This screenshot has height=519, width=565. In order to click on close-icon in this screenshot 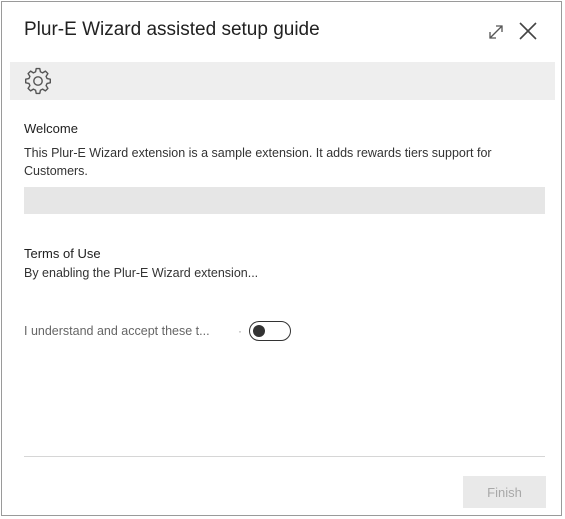, I will do `click(528, 31)`.